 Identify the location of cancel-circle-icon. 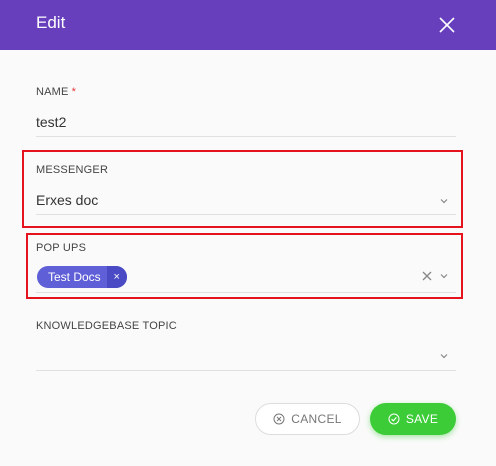
(279, 419).